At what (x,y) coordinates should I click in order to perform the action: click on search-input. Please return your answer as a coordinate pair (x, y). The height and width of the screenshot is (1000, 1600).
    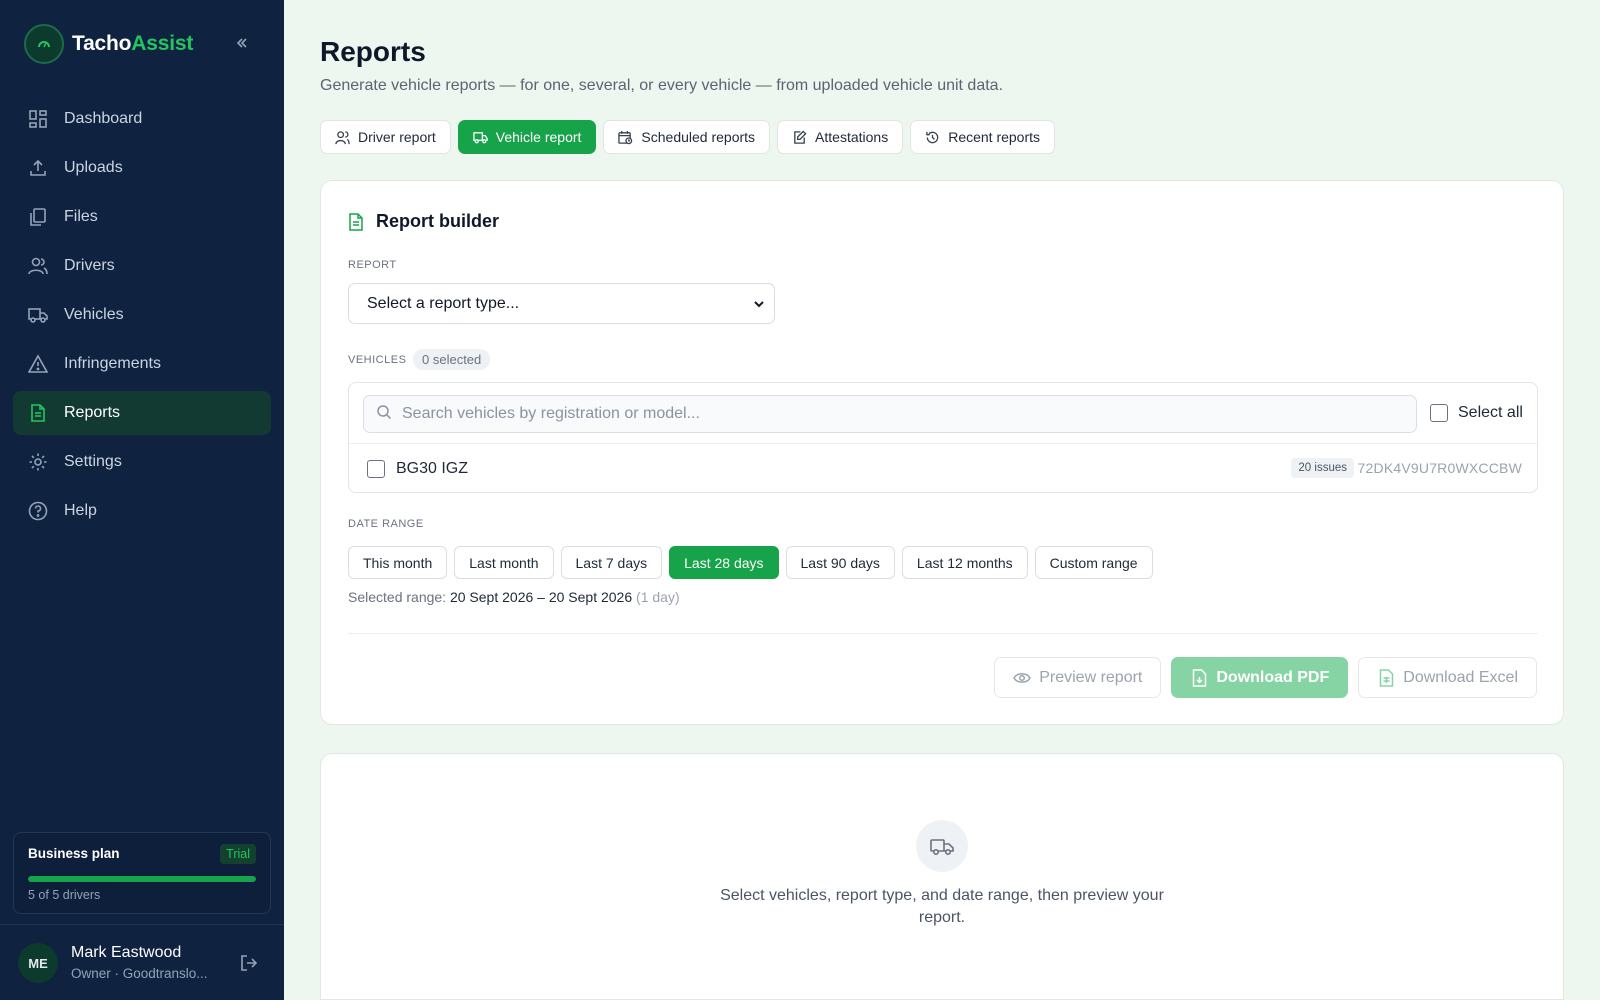
    Looking at the image, I should click on (902, 414).